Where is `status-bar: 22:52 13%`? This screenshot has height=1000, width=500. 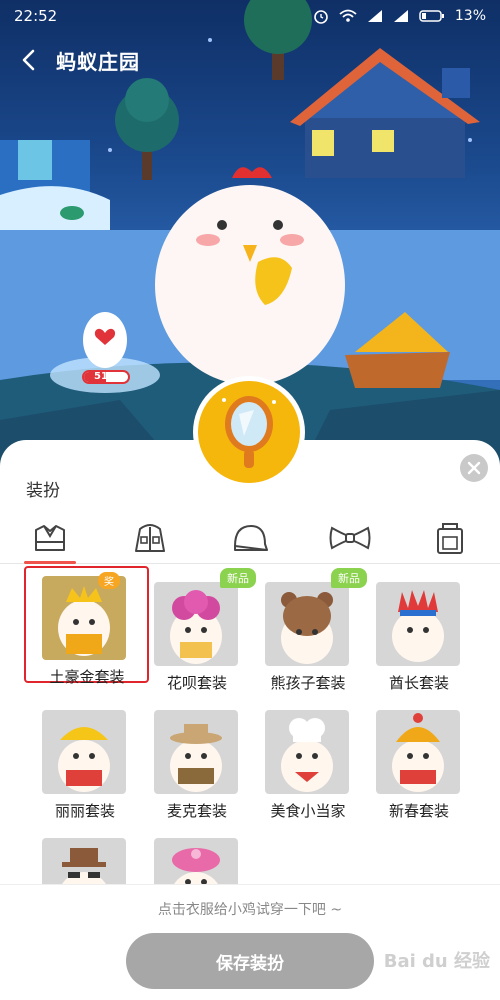
status-bar: 22:52 13% is located at coordinates (250, 16).